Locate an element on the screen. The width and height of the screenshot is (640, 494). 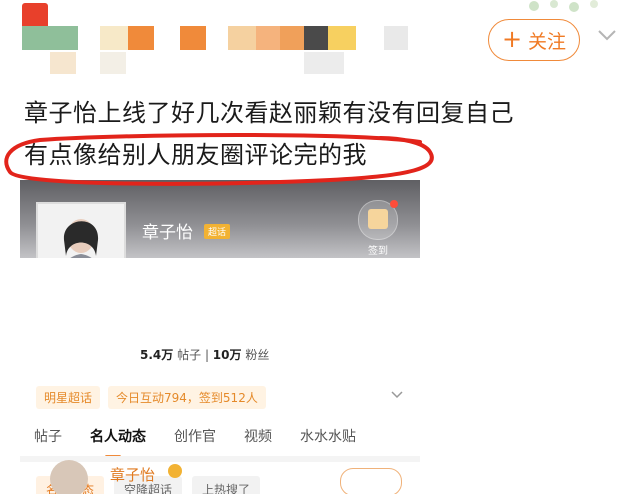
daily-interaction-chip: 今日互动794，签到512人 is located at coordinates (187, 397).